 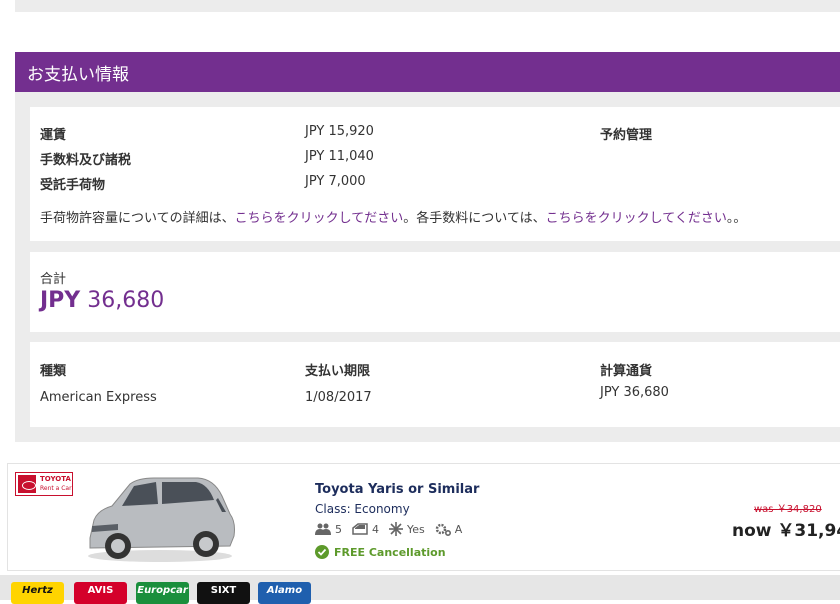 What do you see at coordinates (362, 509) in the screenshot?
I see `car-class: Class: Economy` at bounding box center [362, 509].